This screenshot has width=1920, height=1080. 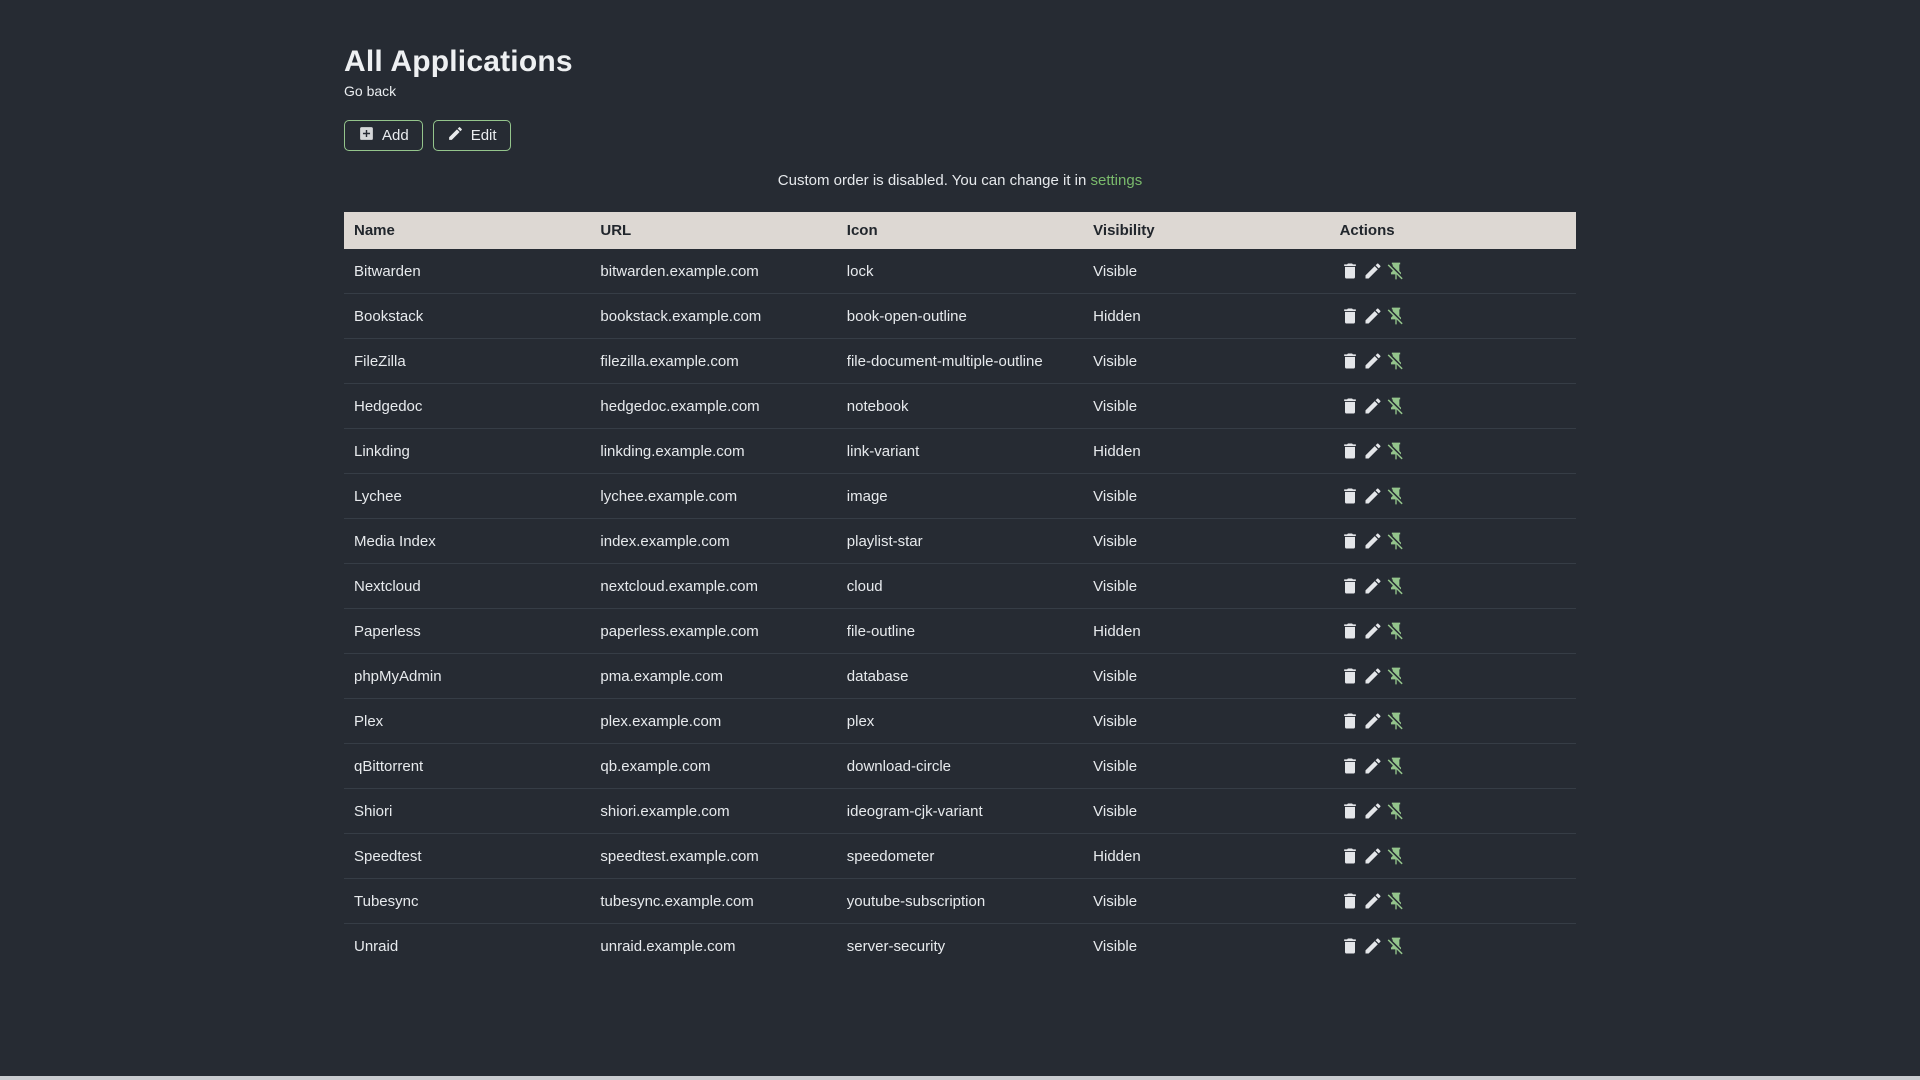 What do you see at coordinates (467, 541) in the screenshot?
I see `app-name-cell: Media Index` at bounding box center [467, 541].